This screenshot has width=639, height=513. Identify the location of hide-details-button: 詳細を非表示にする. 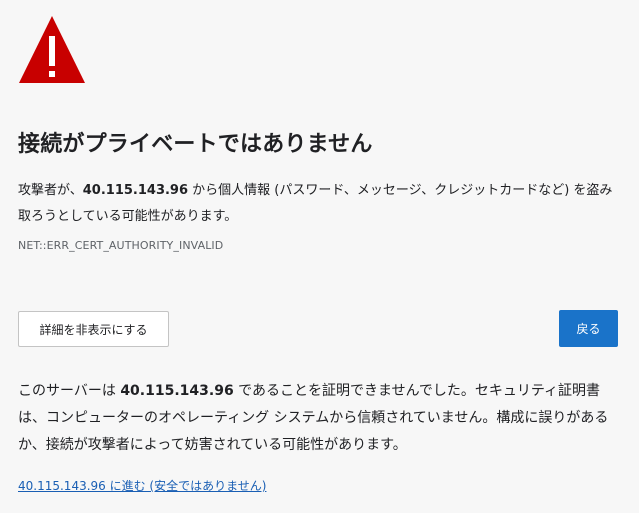
(93, 329).